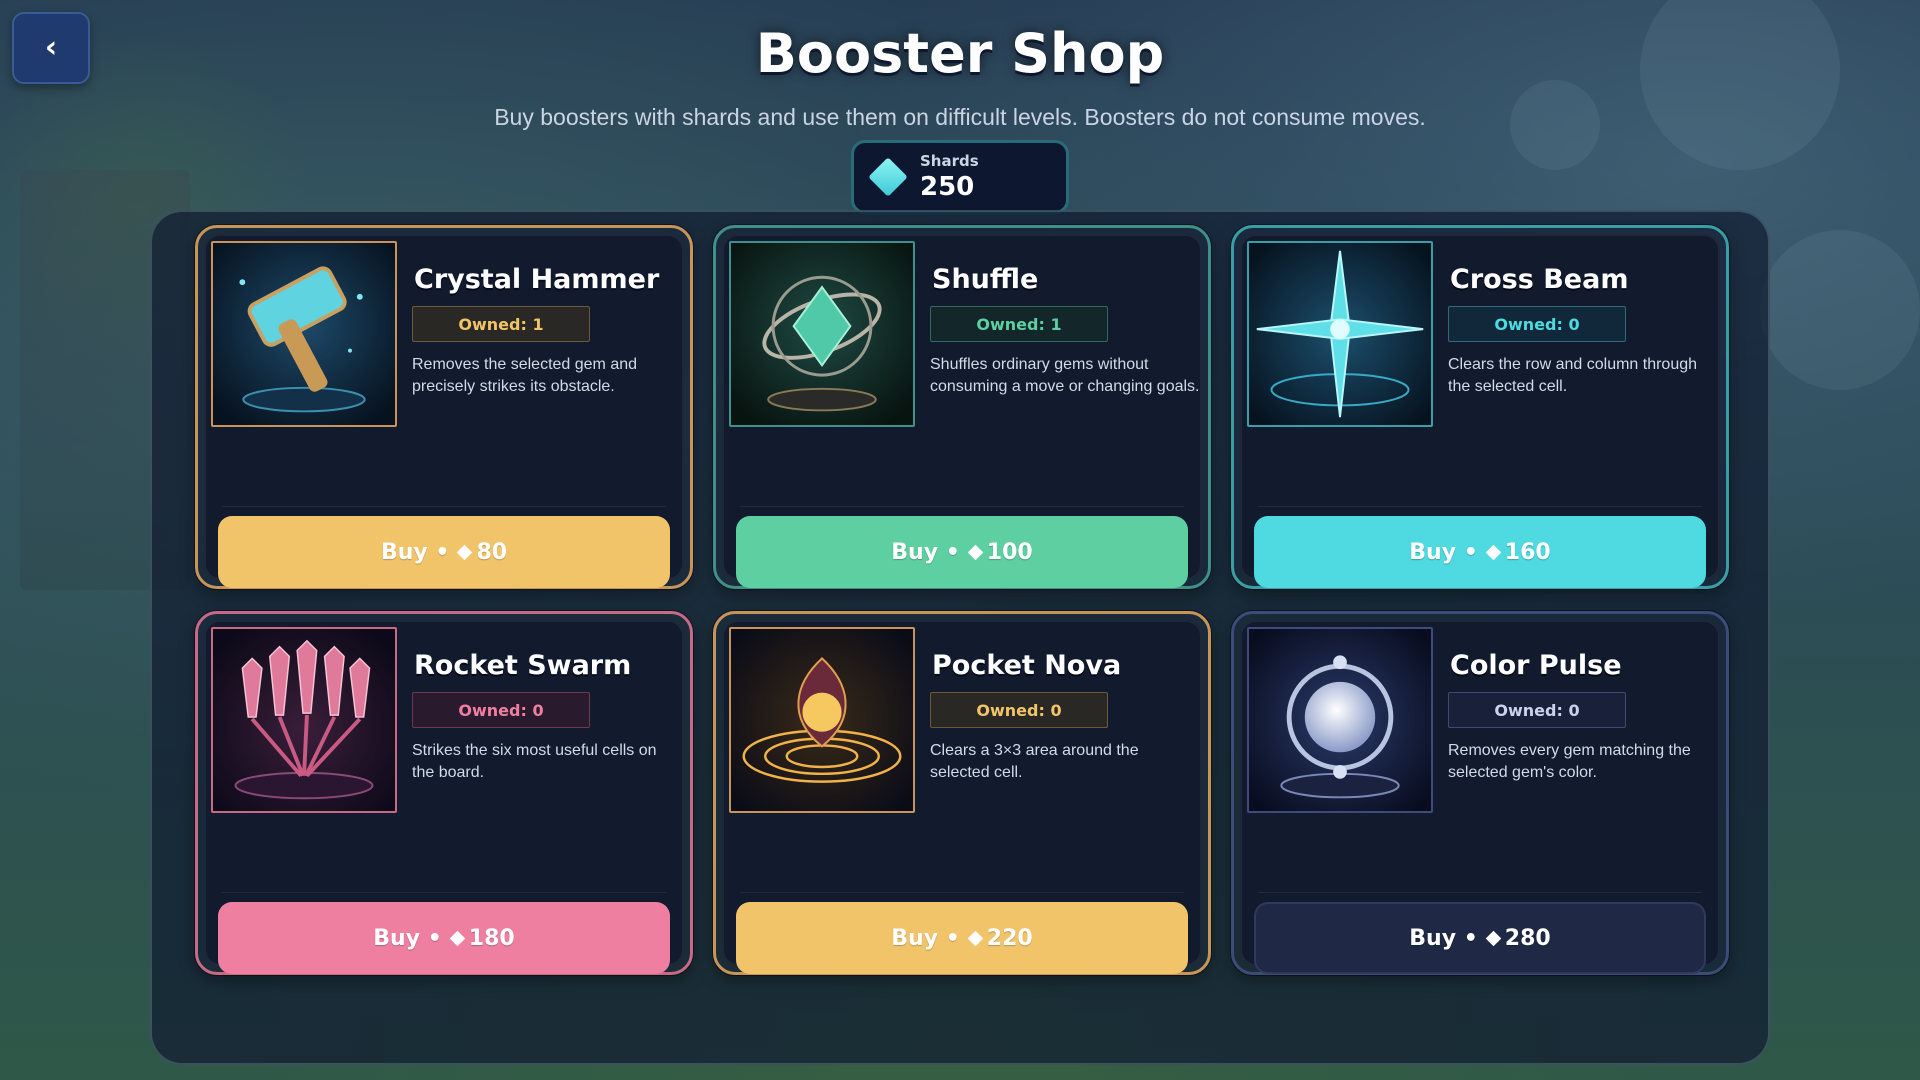 The width and height of the screenshot is (1920, 1080). Describe the element at coordinates (537, 279) in the screenshot. I see `booster-name: Crystal Hammer` at that location.